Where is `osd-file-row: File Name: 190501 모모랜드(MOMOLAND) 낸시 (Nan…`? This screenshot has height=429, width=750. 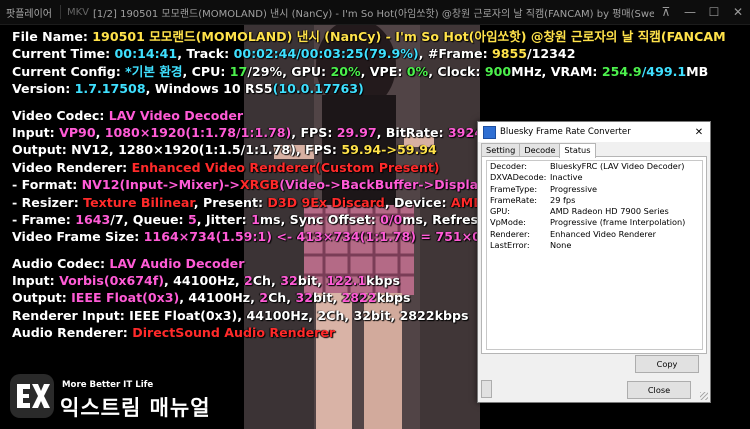 osd-file-row: File Name: 190501 모모랜드(MOMOLAND) 낸시 (Nan… is located at coordinates (369, 36).